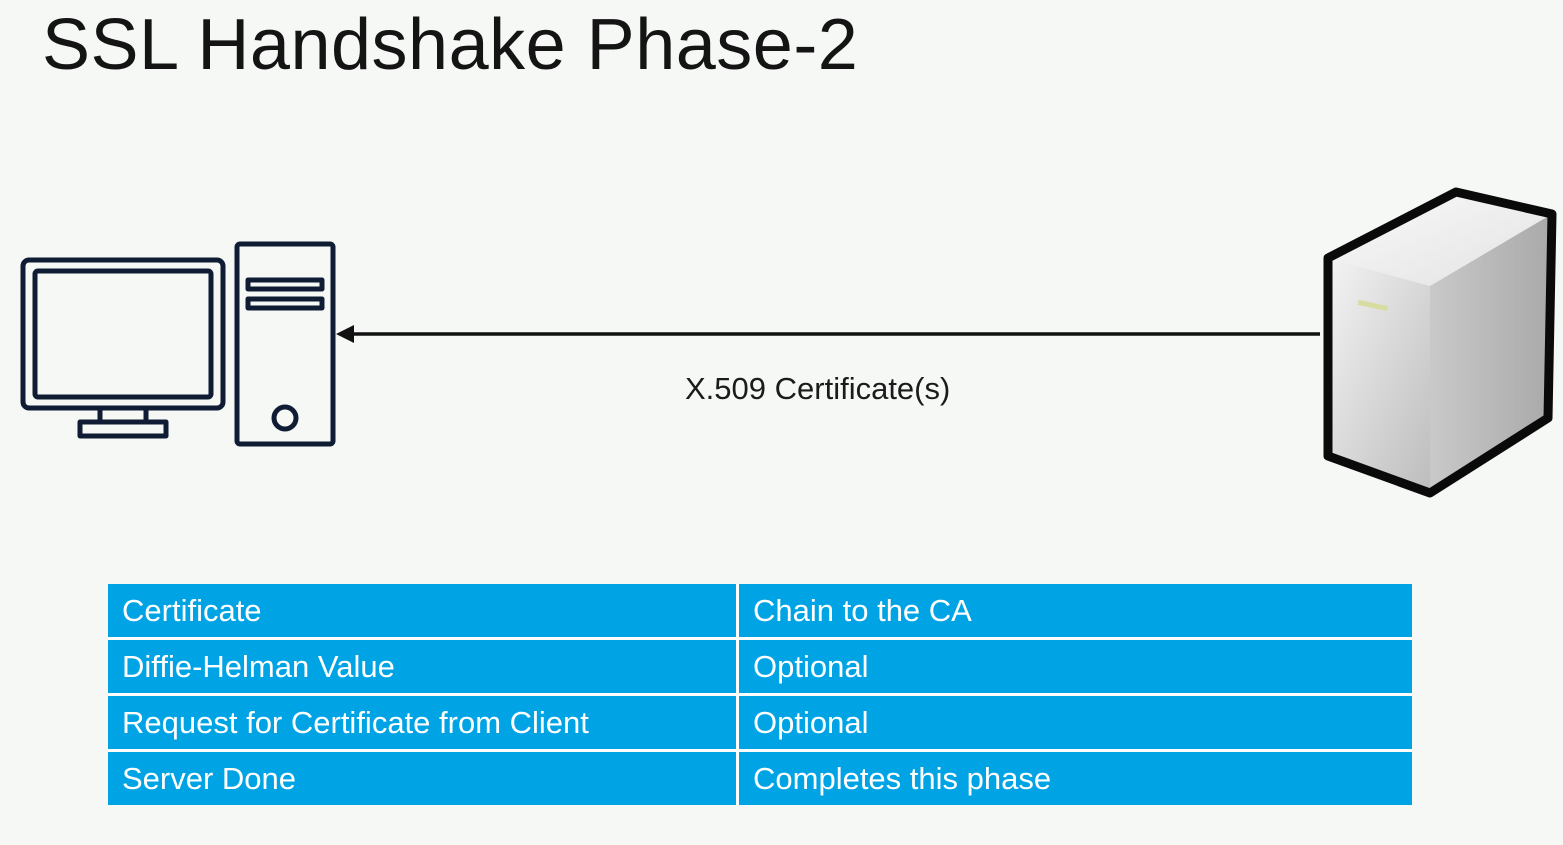 This screenshot has height=845, width=1563. I want to click on table-row: Server Done Completes this phase, so click(760, 777).